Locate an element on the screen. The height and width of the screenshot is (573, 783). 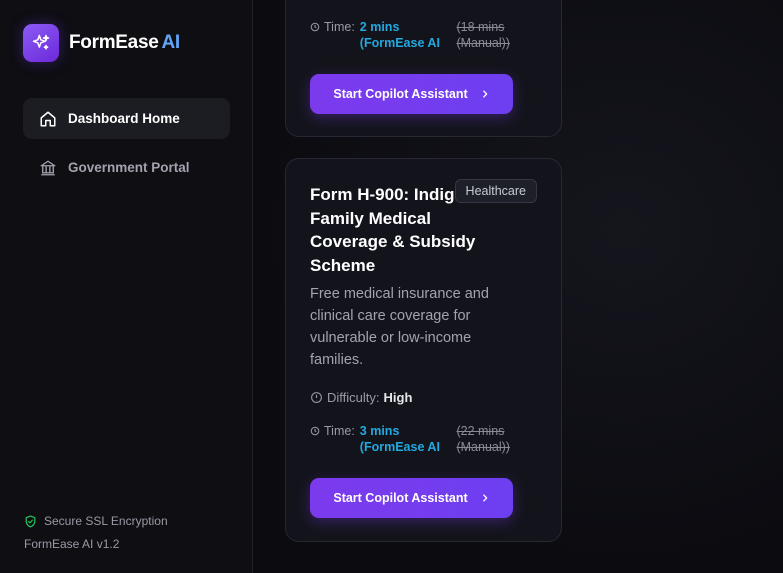
time-ai: 3 mins (FormEase AI is located at coordinates (399, 439).